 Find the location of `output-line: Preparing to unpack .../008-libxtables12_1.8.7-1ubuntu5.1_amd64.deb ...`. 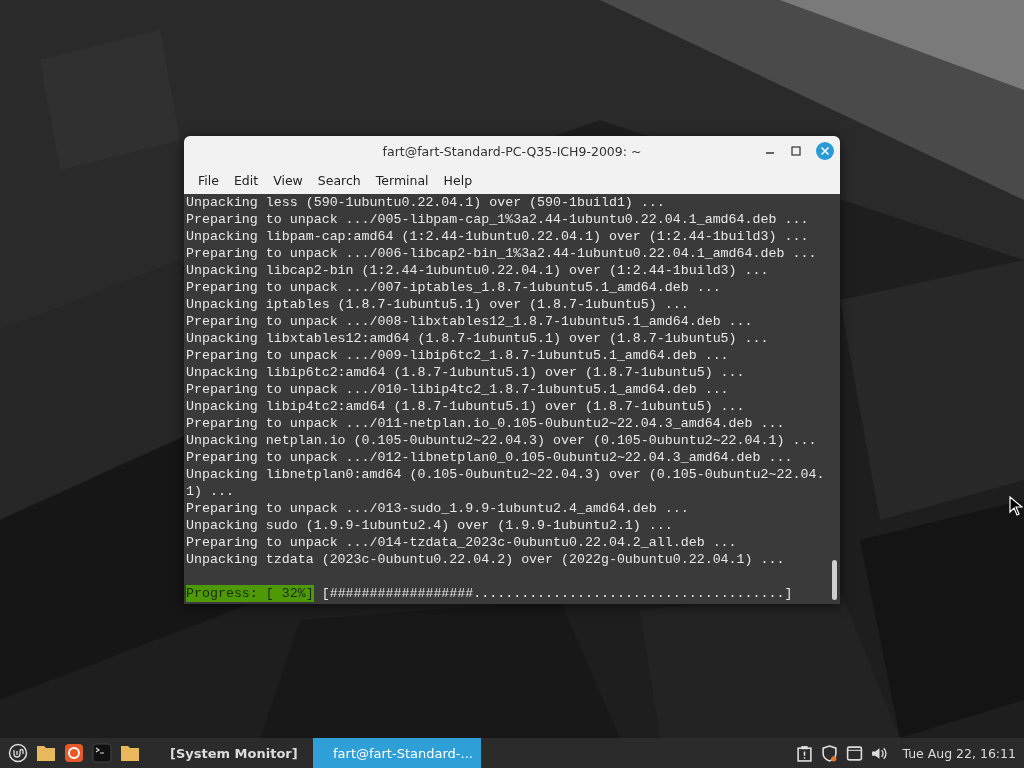

output-line: Preparing to unpack .../008-libxtables12_1.8.7-1ubuntu5.1_amd64.deb ... is located at coordinates (470, 321).